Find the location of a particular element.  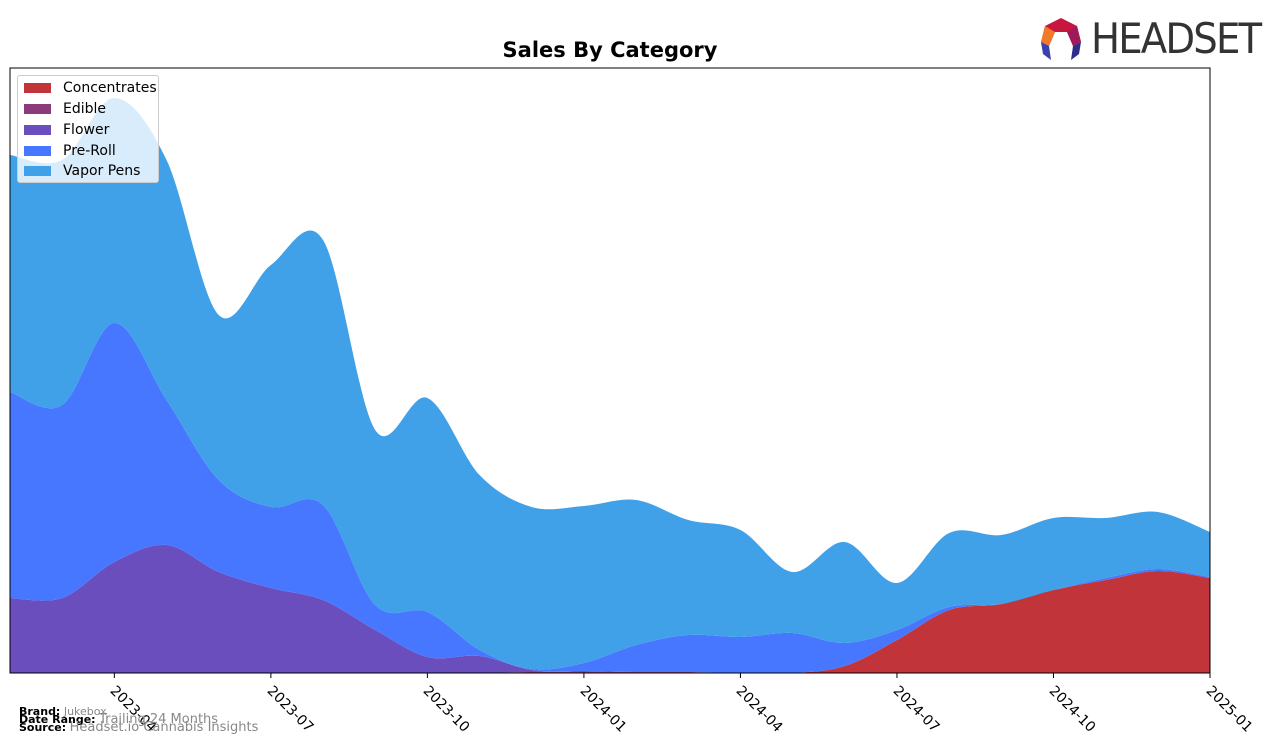

legend-label: Edible is located at coordinates (85, 109).